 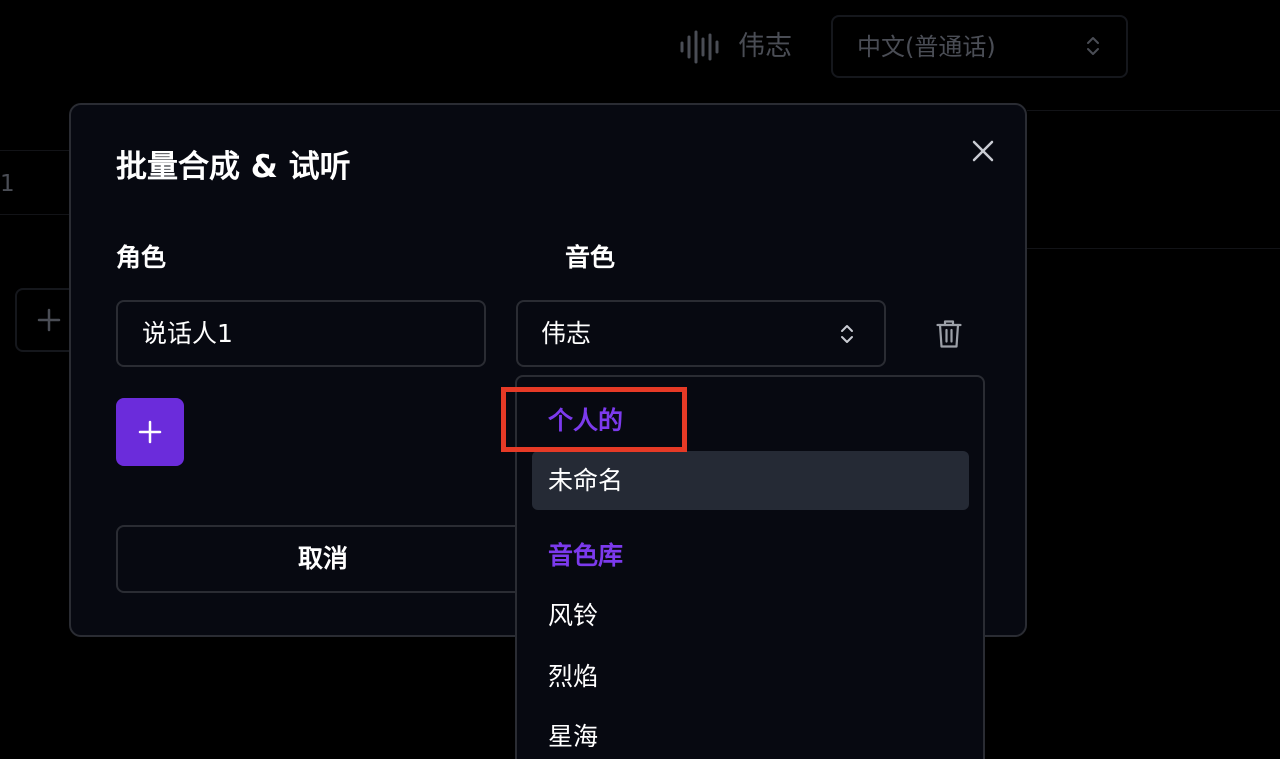 I want to click on role-column-label: 角色, so click(x=141, y=257).